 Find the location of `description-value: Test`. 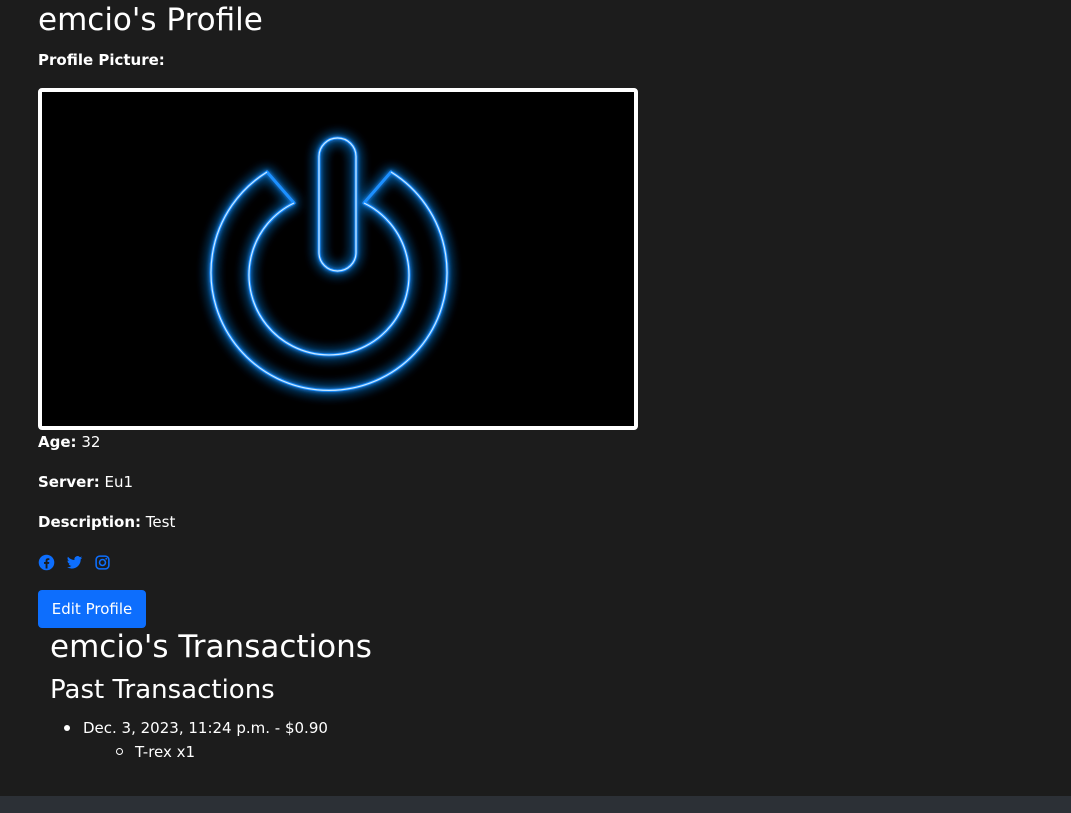

description-value: Test is located at coordinates (160, 522).